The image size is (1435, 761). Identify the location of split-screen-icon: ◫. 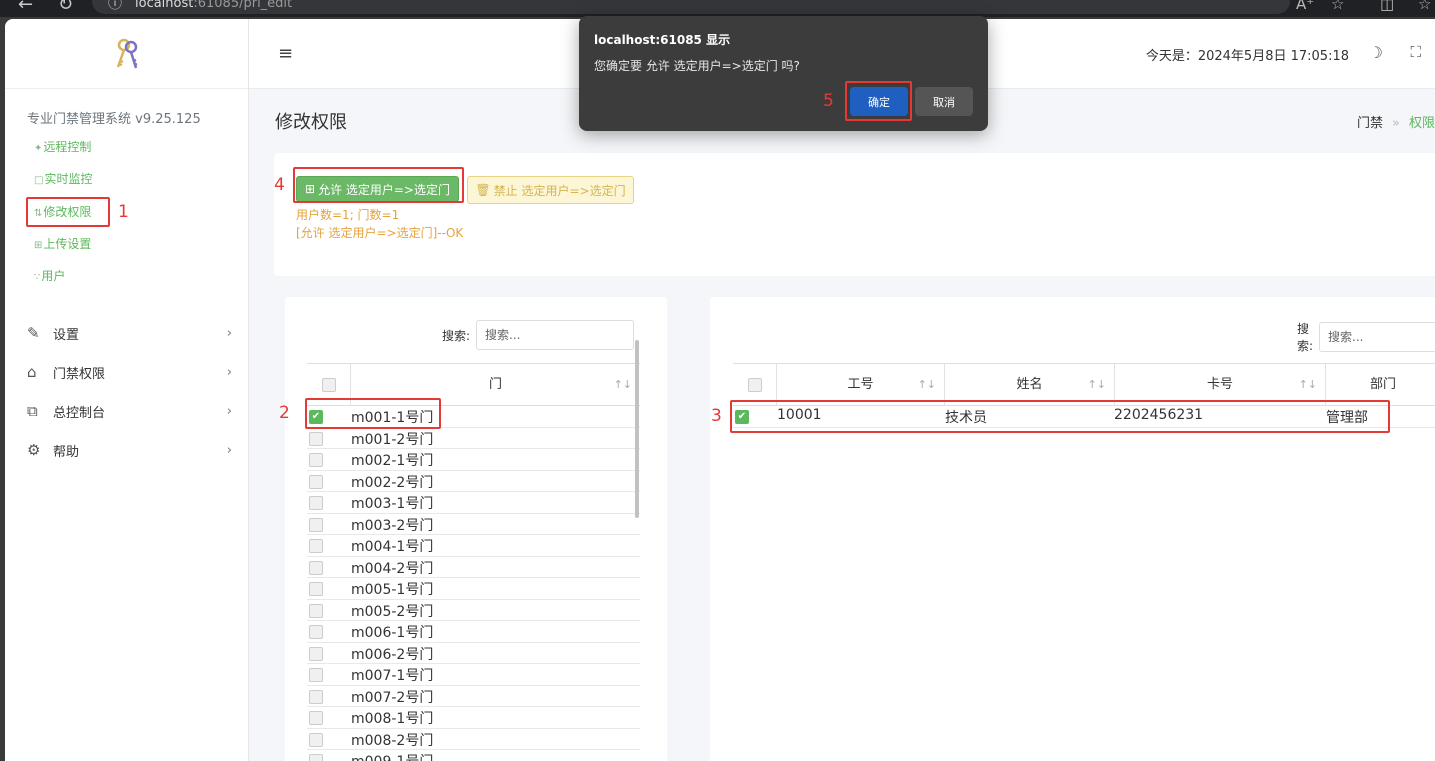
(1387, 6).